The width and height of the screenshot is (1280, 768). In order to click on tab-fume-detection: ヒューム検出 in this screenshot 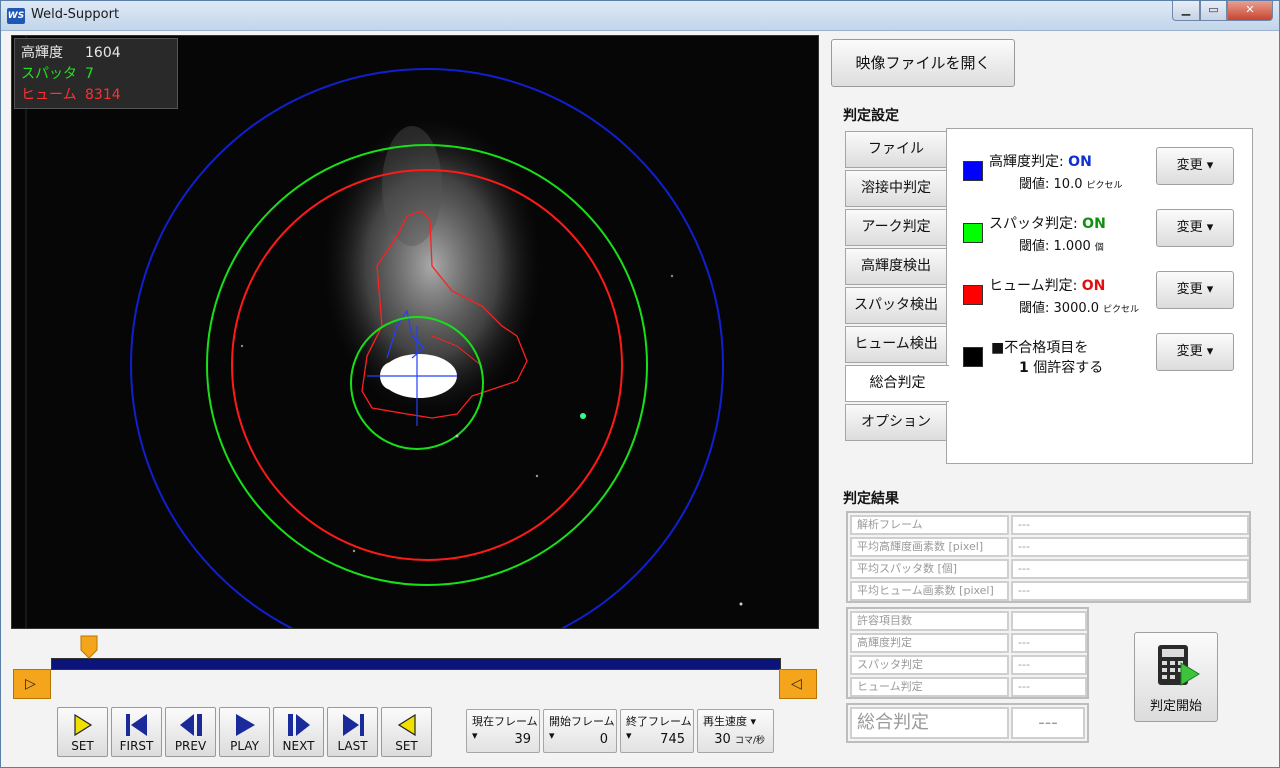, I will do `click(896, 344)`.